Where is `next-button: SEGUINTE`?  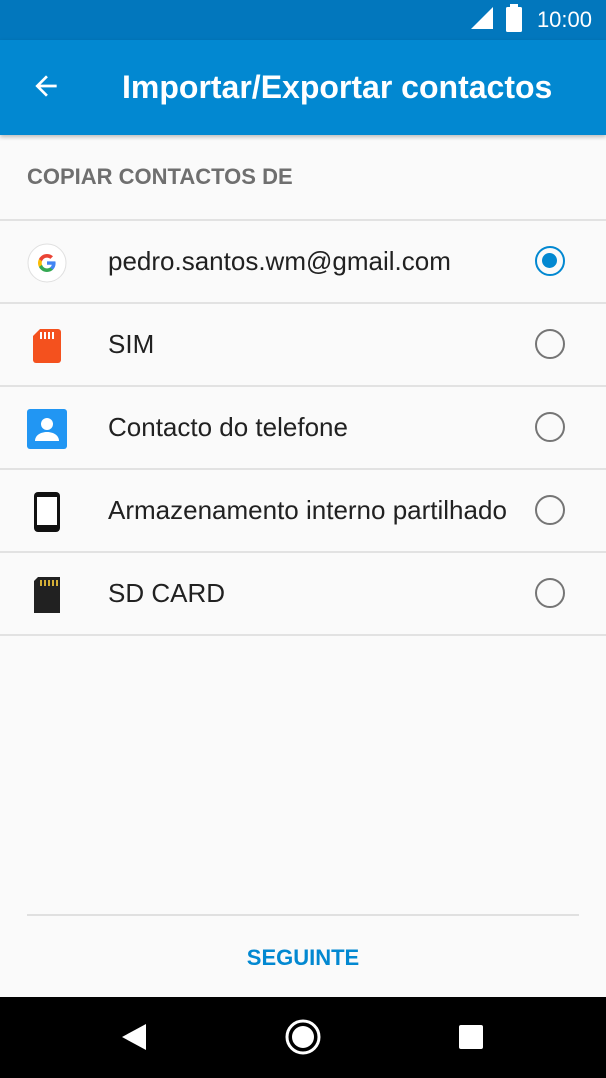 next-button: SEGUINTE is located at coordinates (303, 958).